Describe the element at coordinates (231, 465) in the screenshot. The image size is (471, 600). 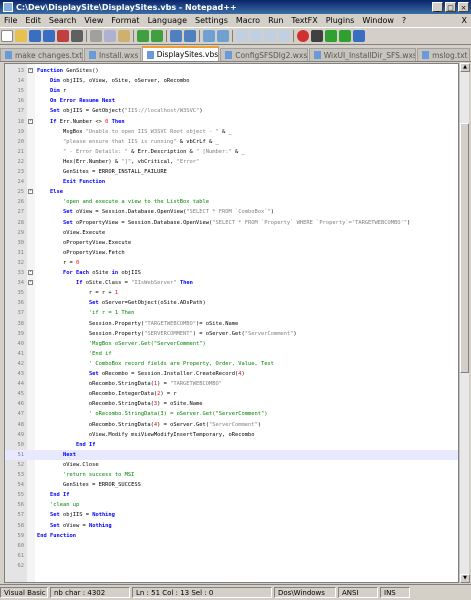
I see `code-line: 52 oView.Close` at that location.